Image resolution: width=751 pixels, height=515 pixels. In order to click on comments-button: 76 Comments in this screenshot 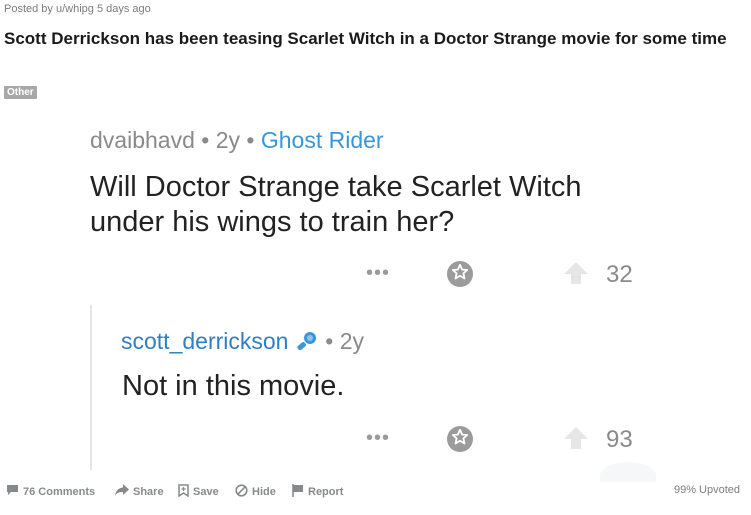, I will do `click(50, 491)`.